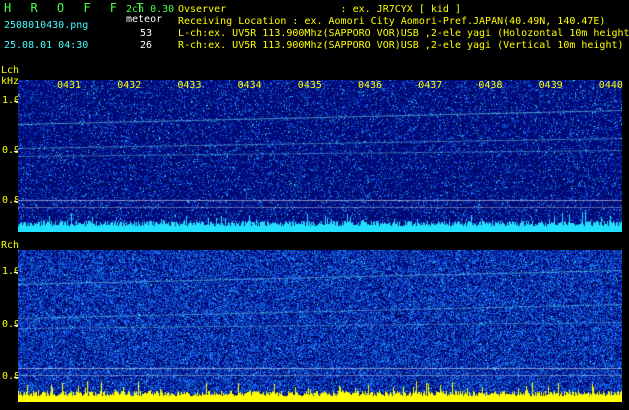 The height and width of the screenshot is (410, 629). I want to click on time-label: 0431, so click(69, 85).